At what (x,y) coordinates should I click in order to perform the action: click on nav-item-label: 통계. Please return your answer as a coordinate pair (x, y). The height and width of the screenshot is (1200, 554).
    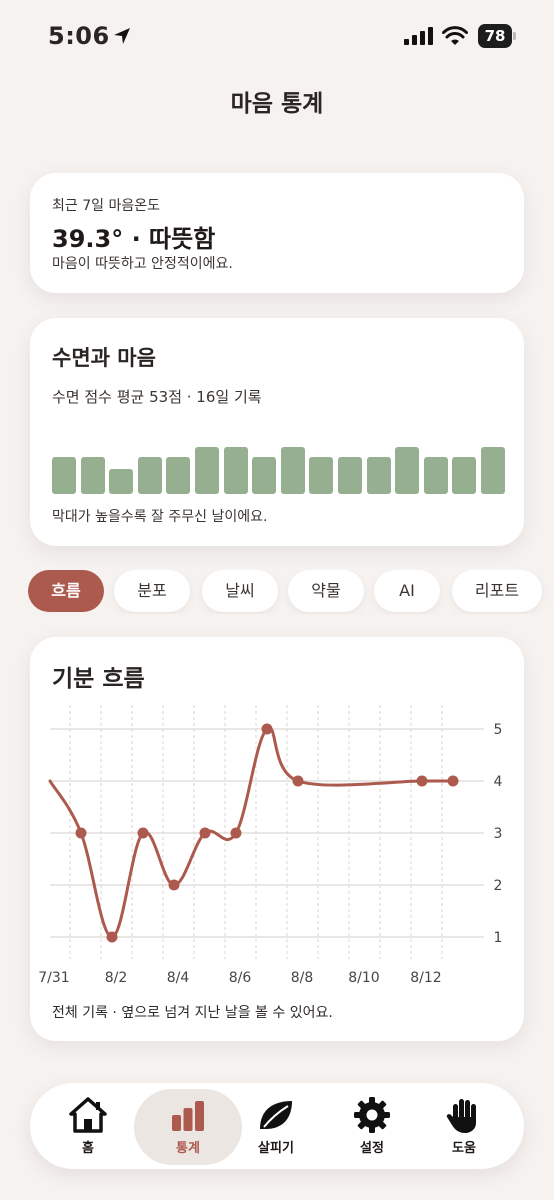
    Looking at the image, I should click on (188, 1148).